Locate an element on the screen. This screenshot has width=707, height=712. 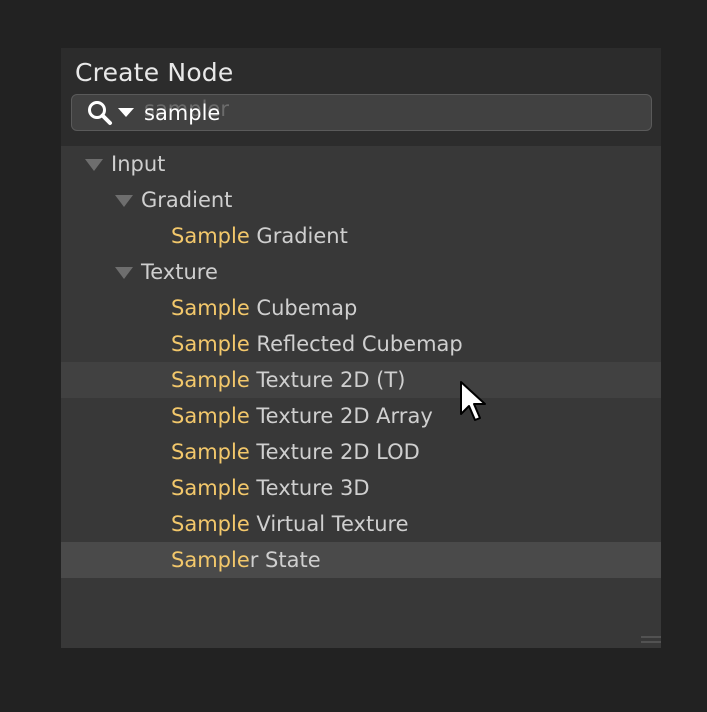
item-text: Reflected Cubemap is located at coordinates (356, 344).